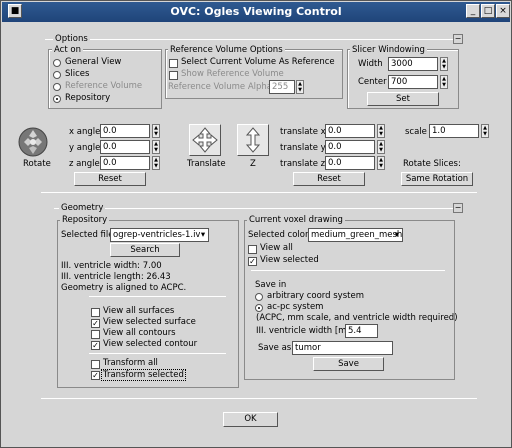  I want to click on view-selected-checkbox: ✓, so click(252, 261).